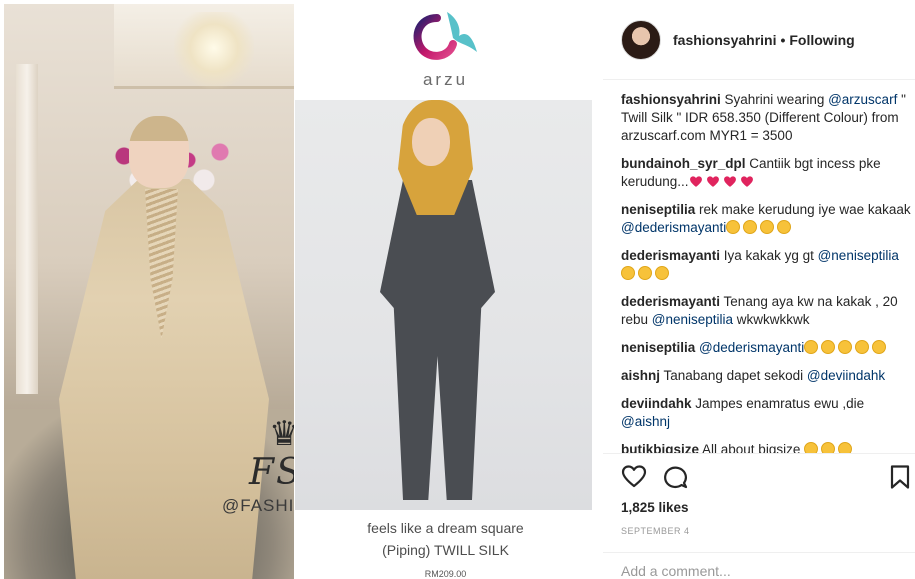  I want to click on bookmark-icon, so click(900, 477).